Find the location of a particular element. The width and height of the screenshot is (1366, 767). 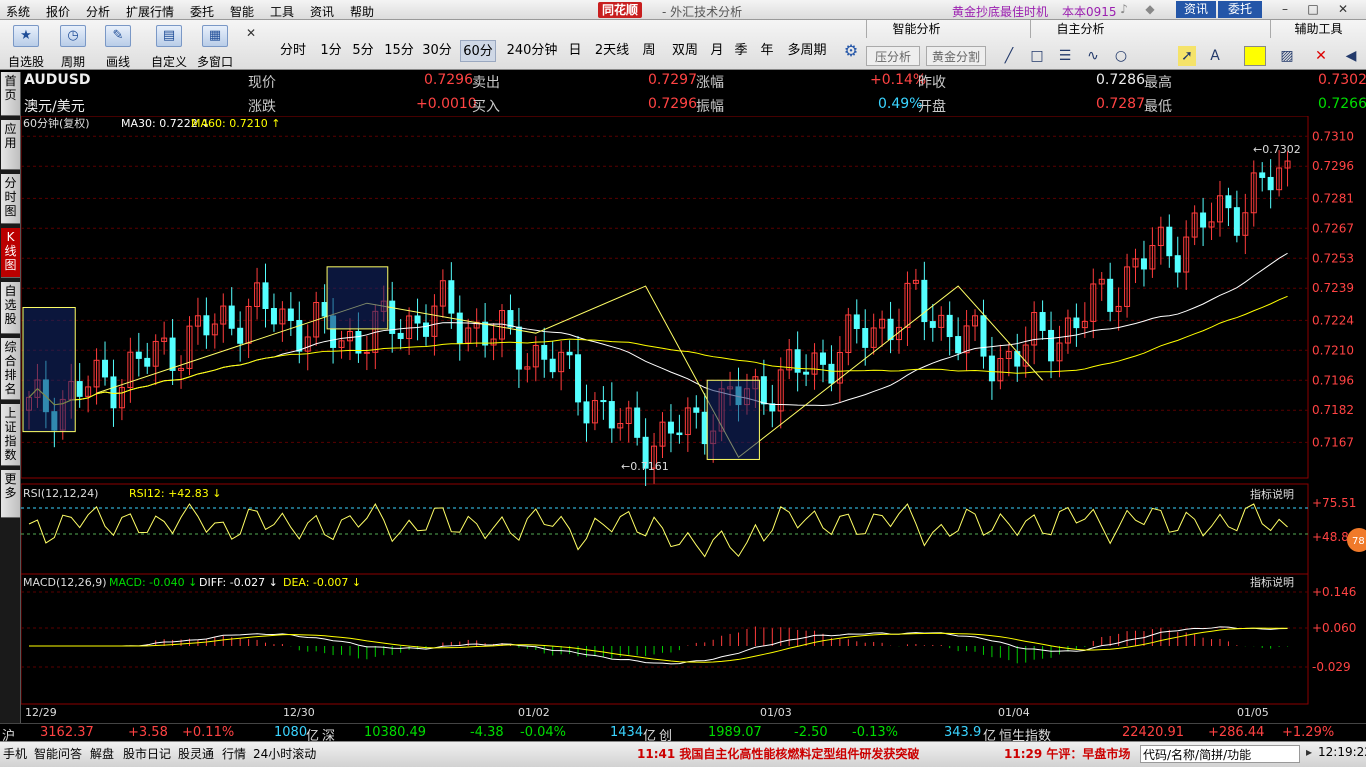

close-periodbar-icon: ✕ is located at coordinates (251, 33).